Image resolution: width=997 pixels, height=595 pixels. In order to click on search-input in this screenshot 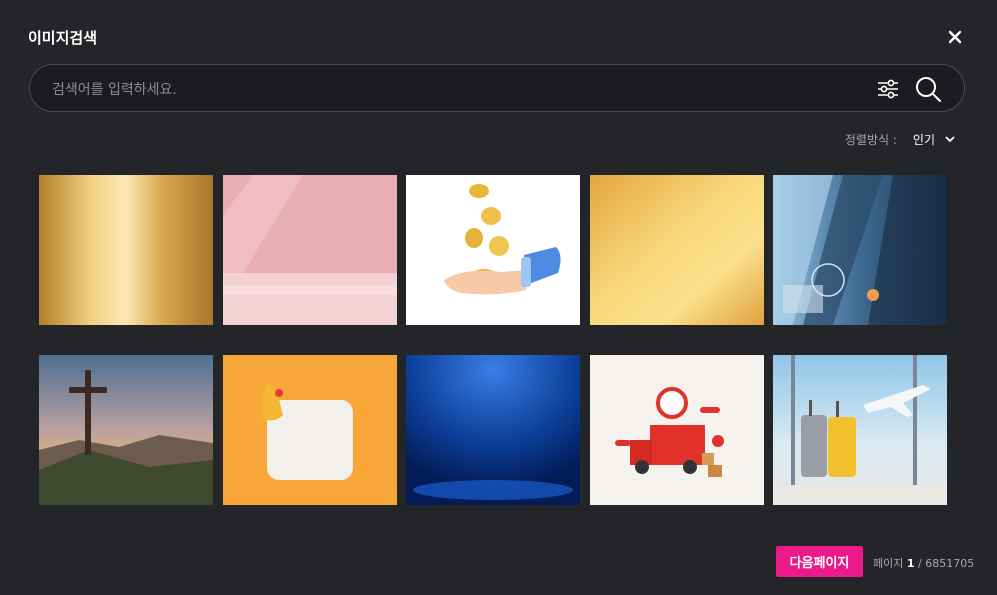, I will do `click(452, 90)`.